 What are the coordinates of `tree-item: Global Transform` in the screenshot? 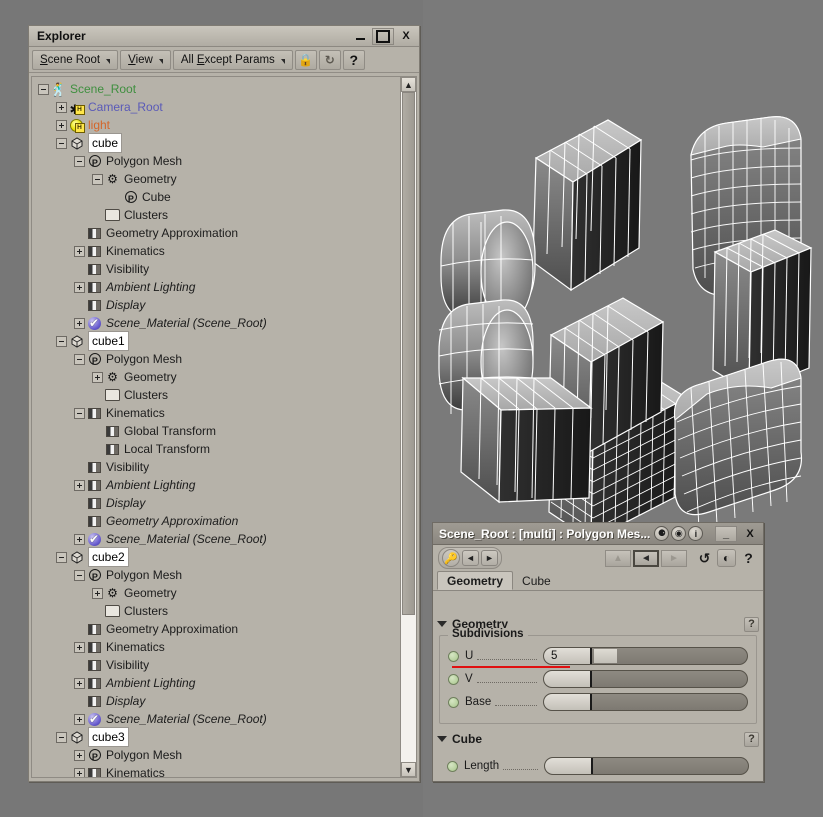 It's located at (216, 431).